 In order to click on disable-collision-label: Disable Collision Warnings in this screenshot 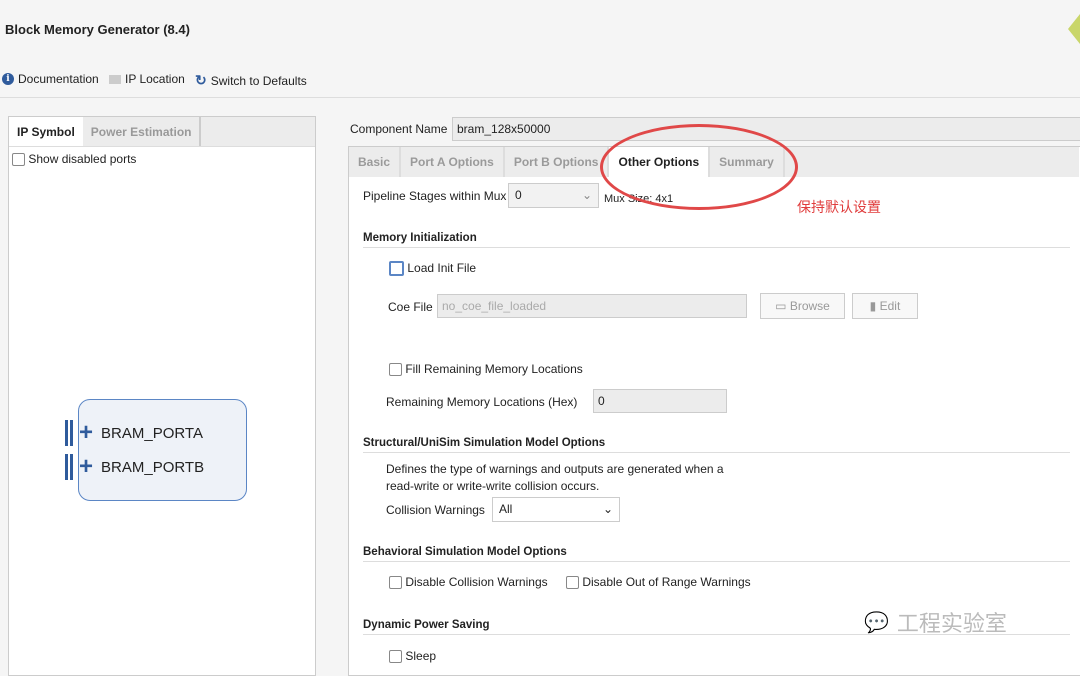, I will do `click(476, 582)`.